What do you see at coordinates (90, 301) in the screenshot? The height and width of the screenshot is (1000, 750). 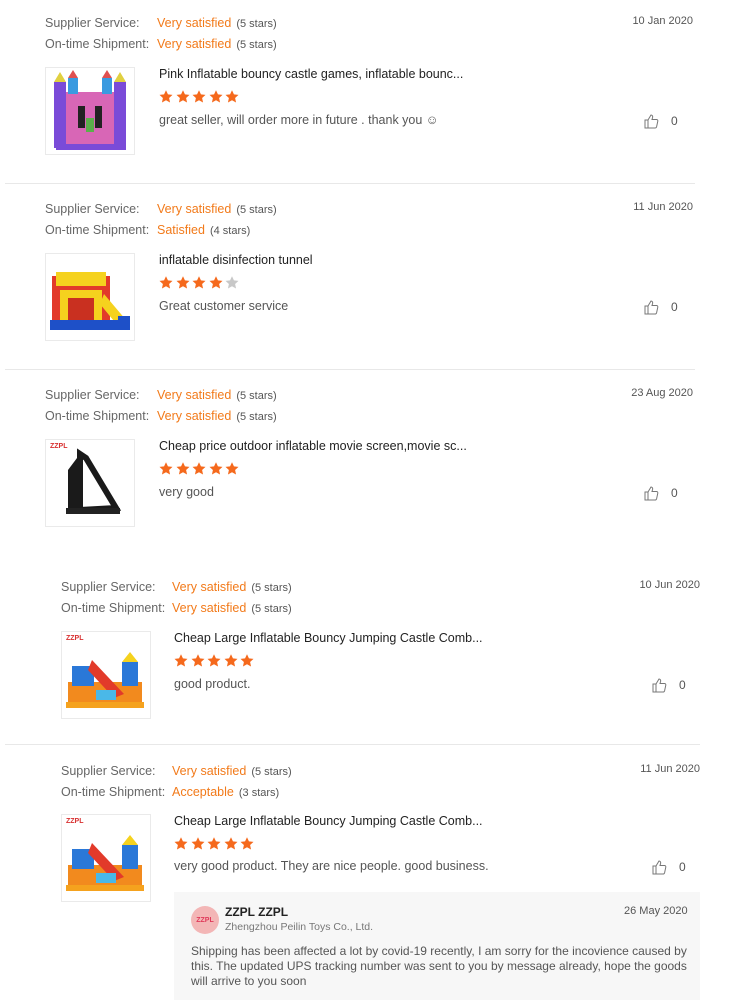 I see `inflatable-tunnel-image` at bounding box center [90, 301].